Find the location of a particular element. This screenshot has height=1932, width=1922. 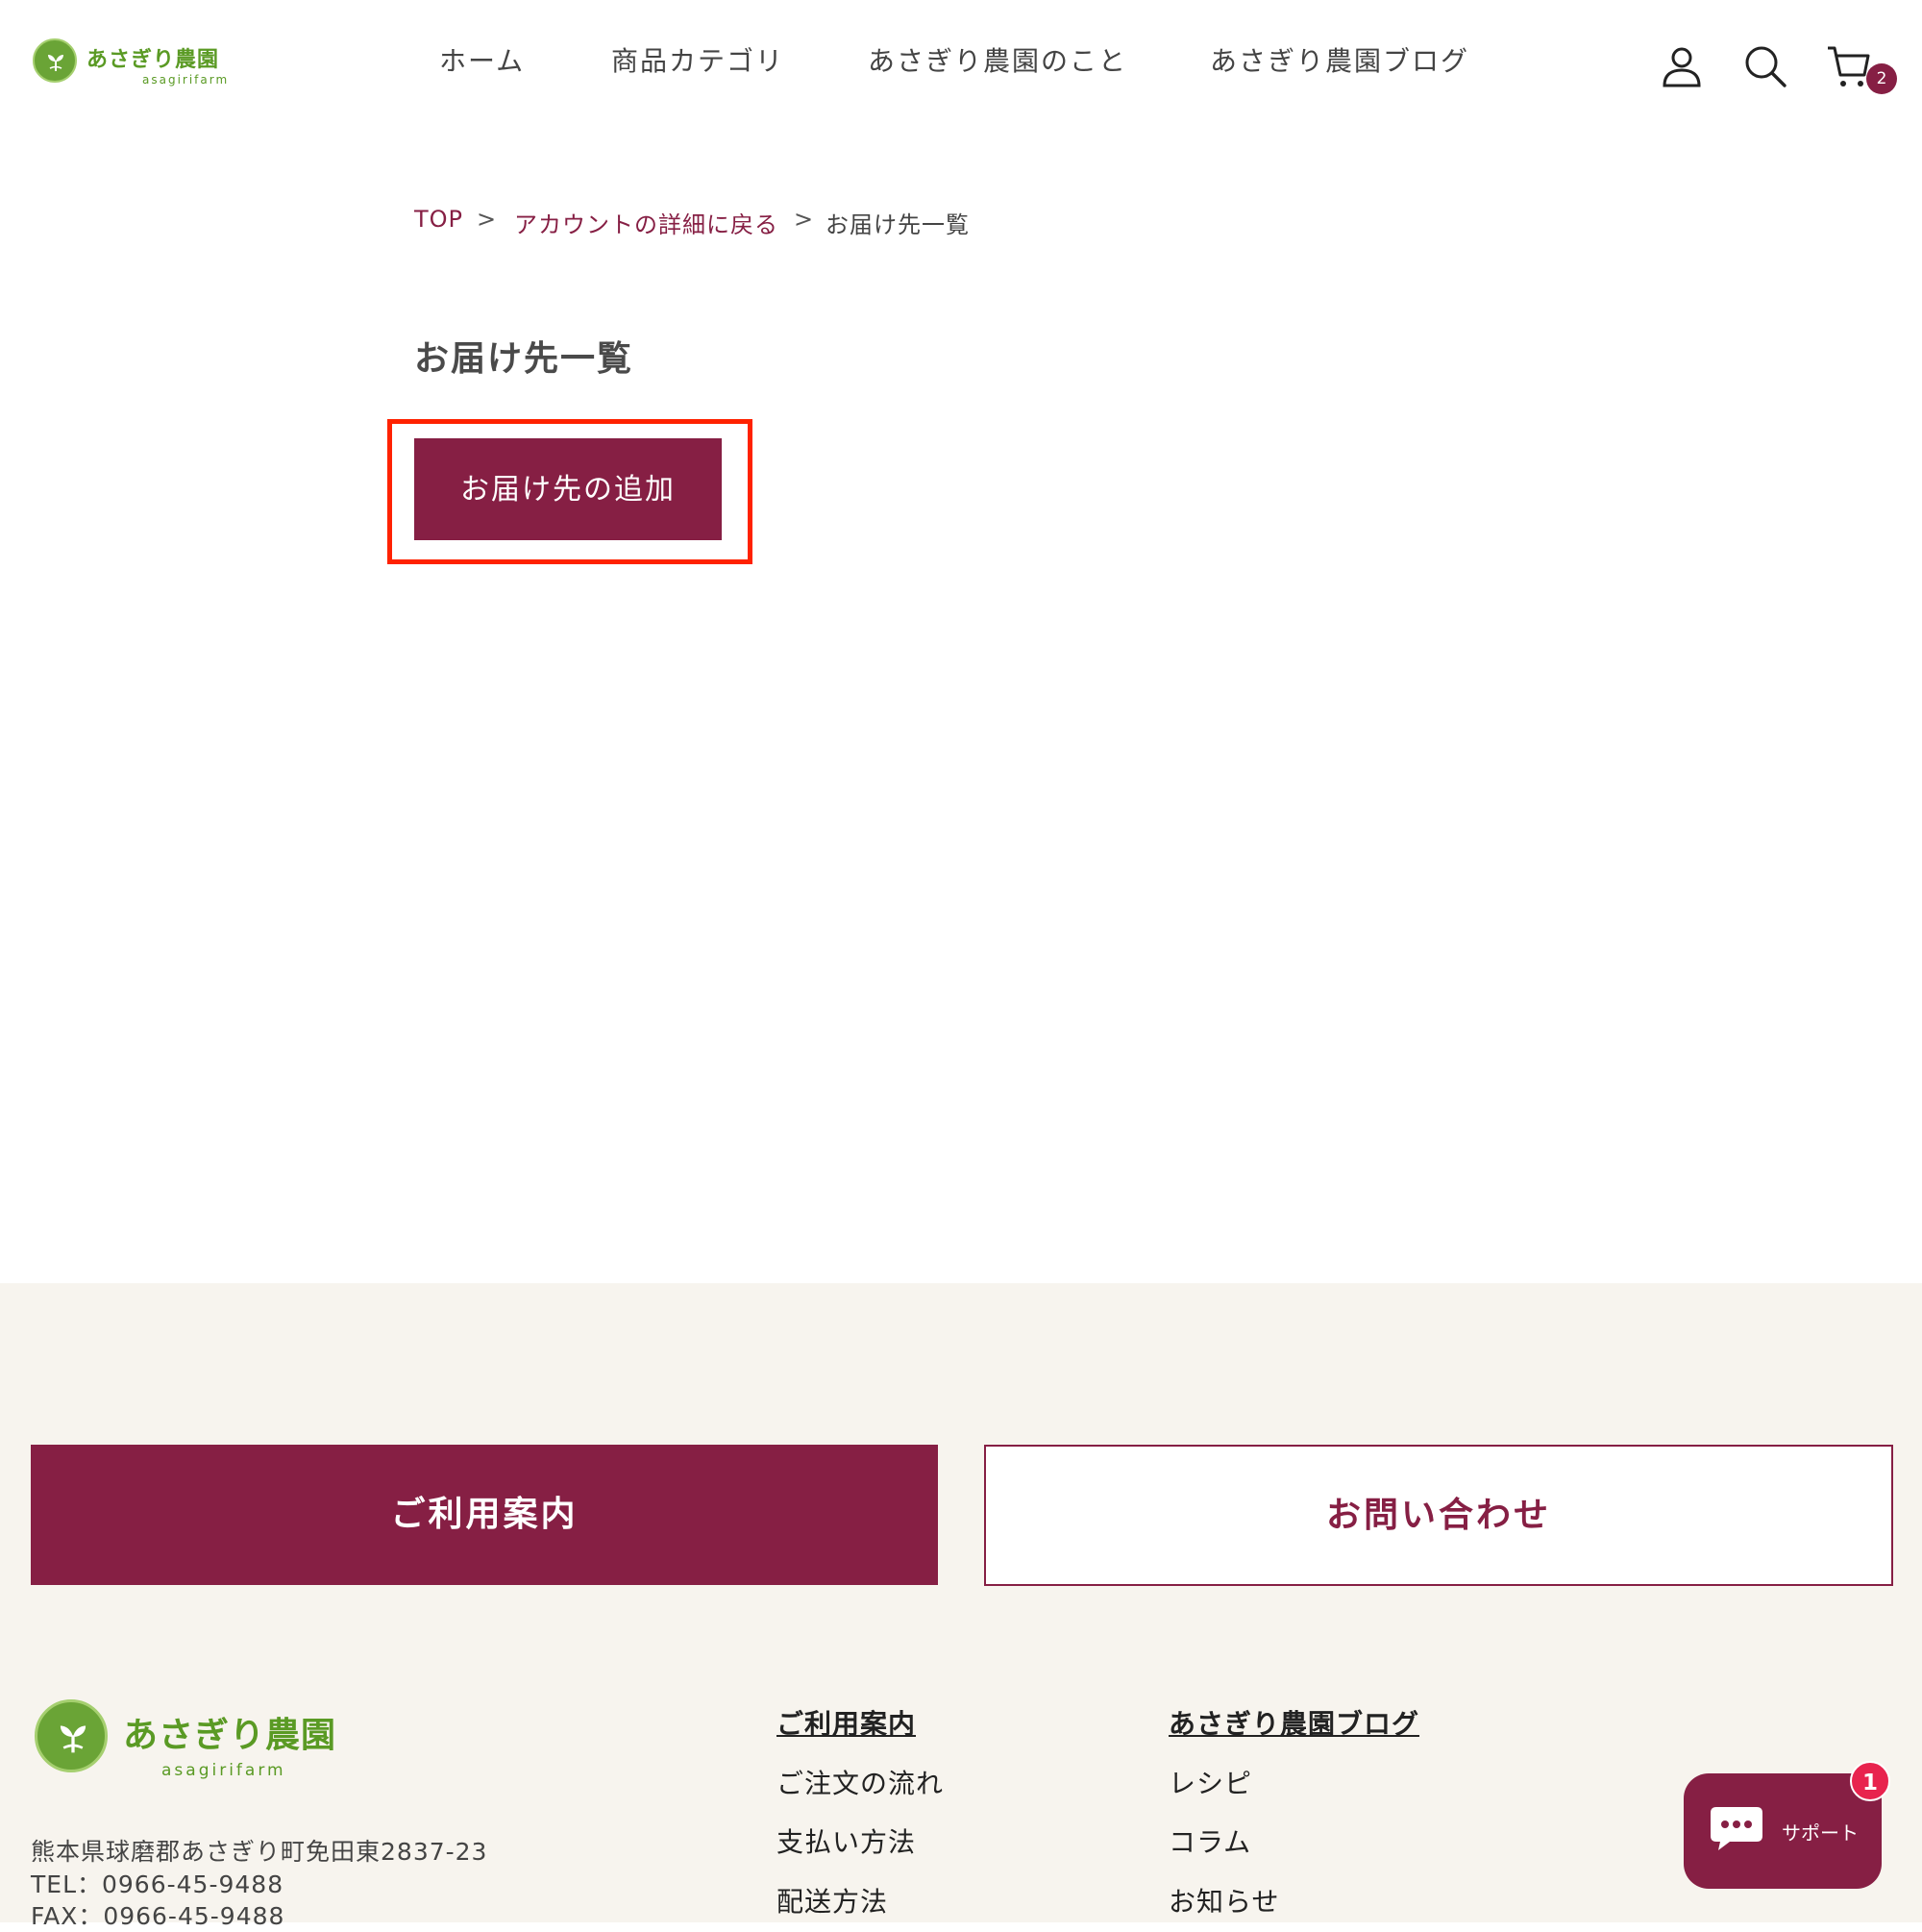

breadcrumb-current: お届け先一覧 is located at coordinates (897, 225).